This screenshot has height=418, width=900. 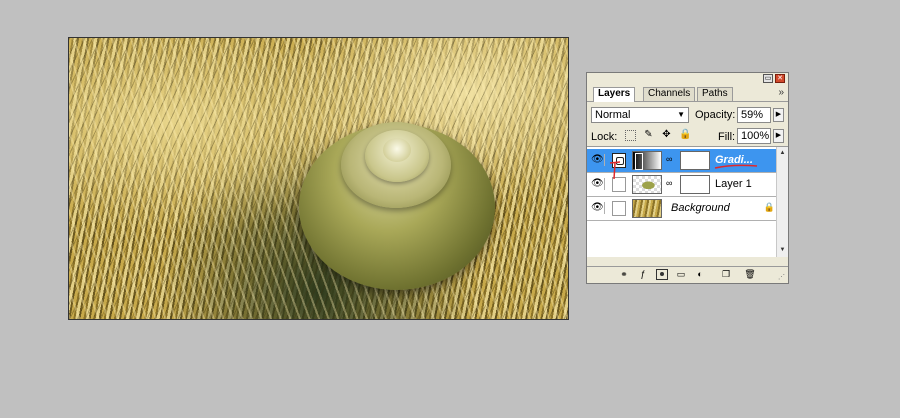 I want to click on layer-row-background: 👁 Background 🔒, so click(x=683, y=209).